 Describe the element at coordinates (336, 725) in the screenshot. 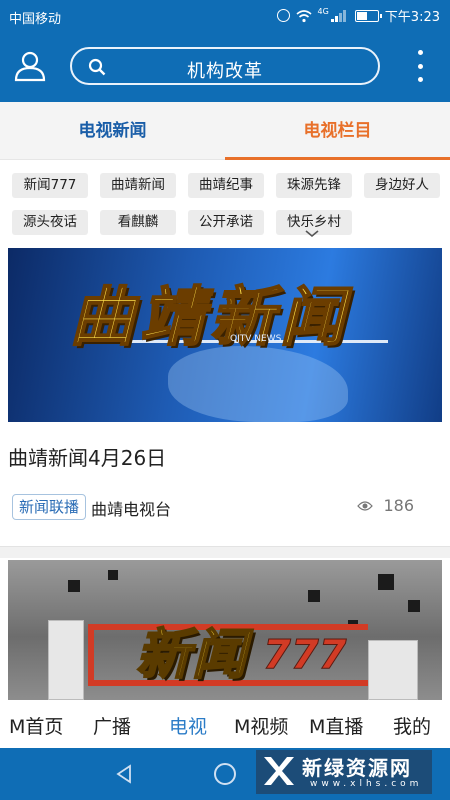

I see `nav-item-m-live: M直播` at that location.